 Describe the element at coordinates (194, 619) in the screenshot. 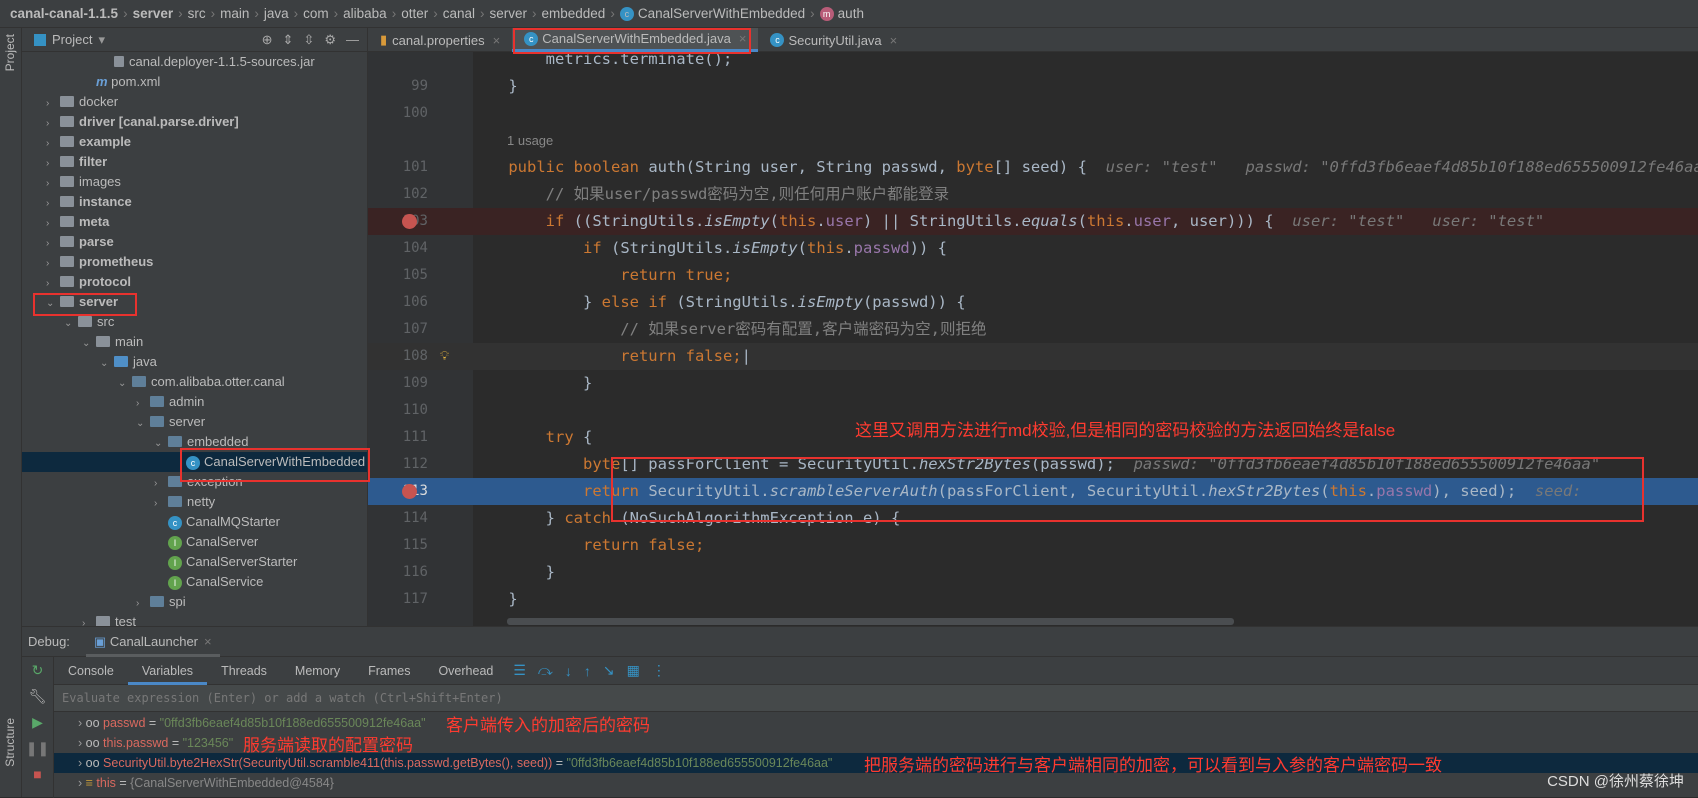

I see `tree-item: › test` at that location.